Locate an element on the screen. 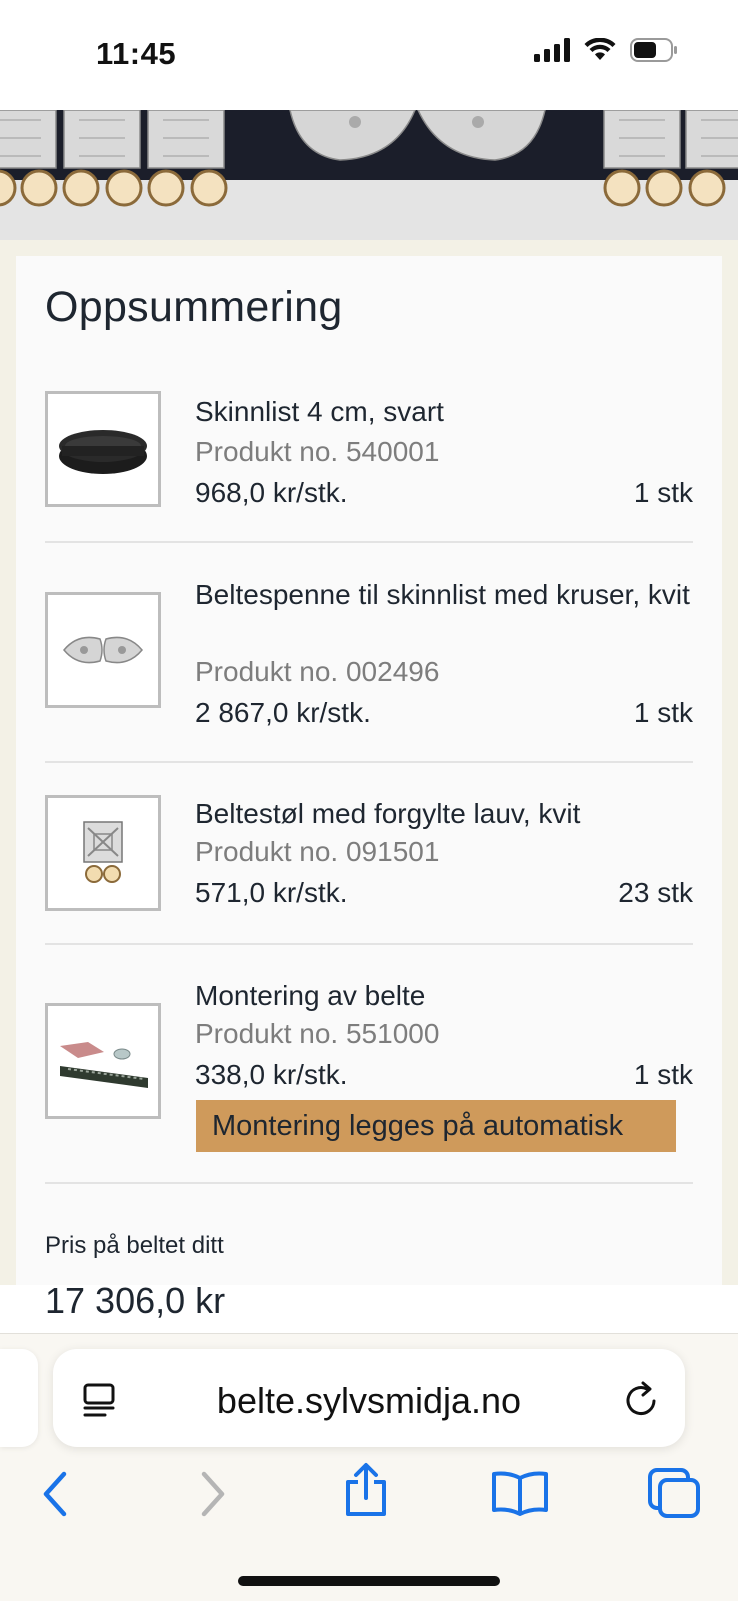 The image size is (738, 1601). item-name: Skinnlist 4 cm, svart is located at coordinates (319, 411).